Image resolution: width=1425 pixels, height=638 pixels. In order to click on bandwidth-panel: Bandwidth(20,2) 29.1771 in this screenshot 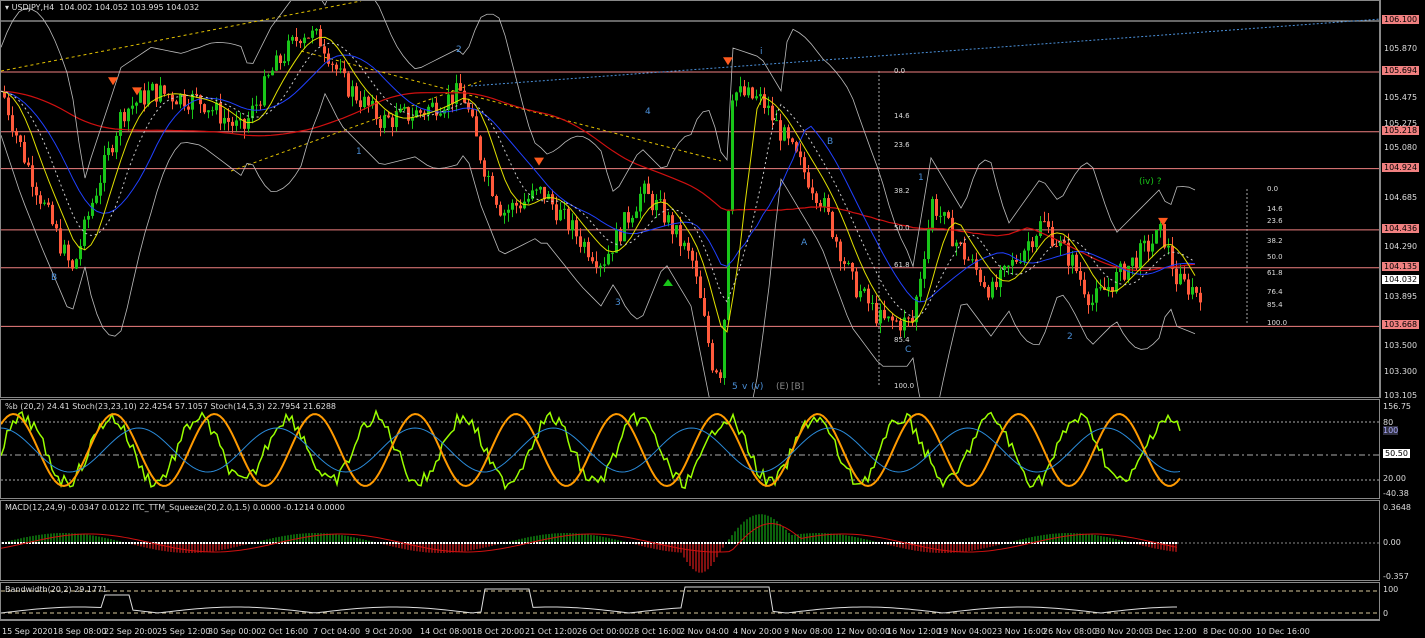, I will do `click(690, 601)`.